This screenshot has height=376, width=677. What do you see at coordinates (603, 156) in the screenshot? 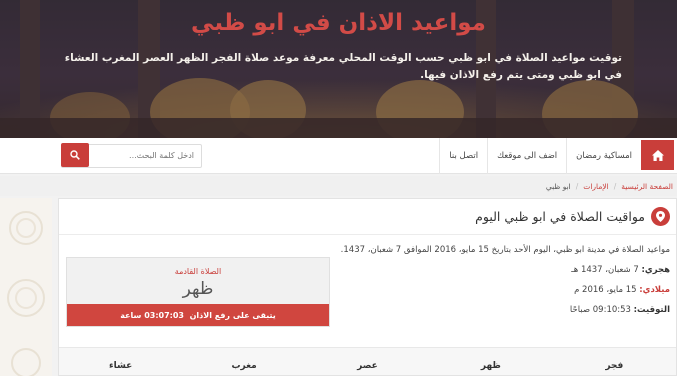
I see `nav-item-ramadan: امساكية رمضان` at bounding box center [603, 156].